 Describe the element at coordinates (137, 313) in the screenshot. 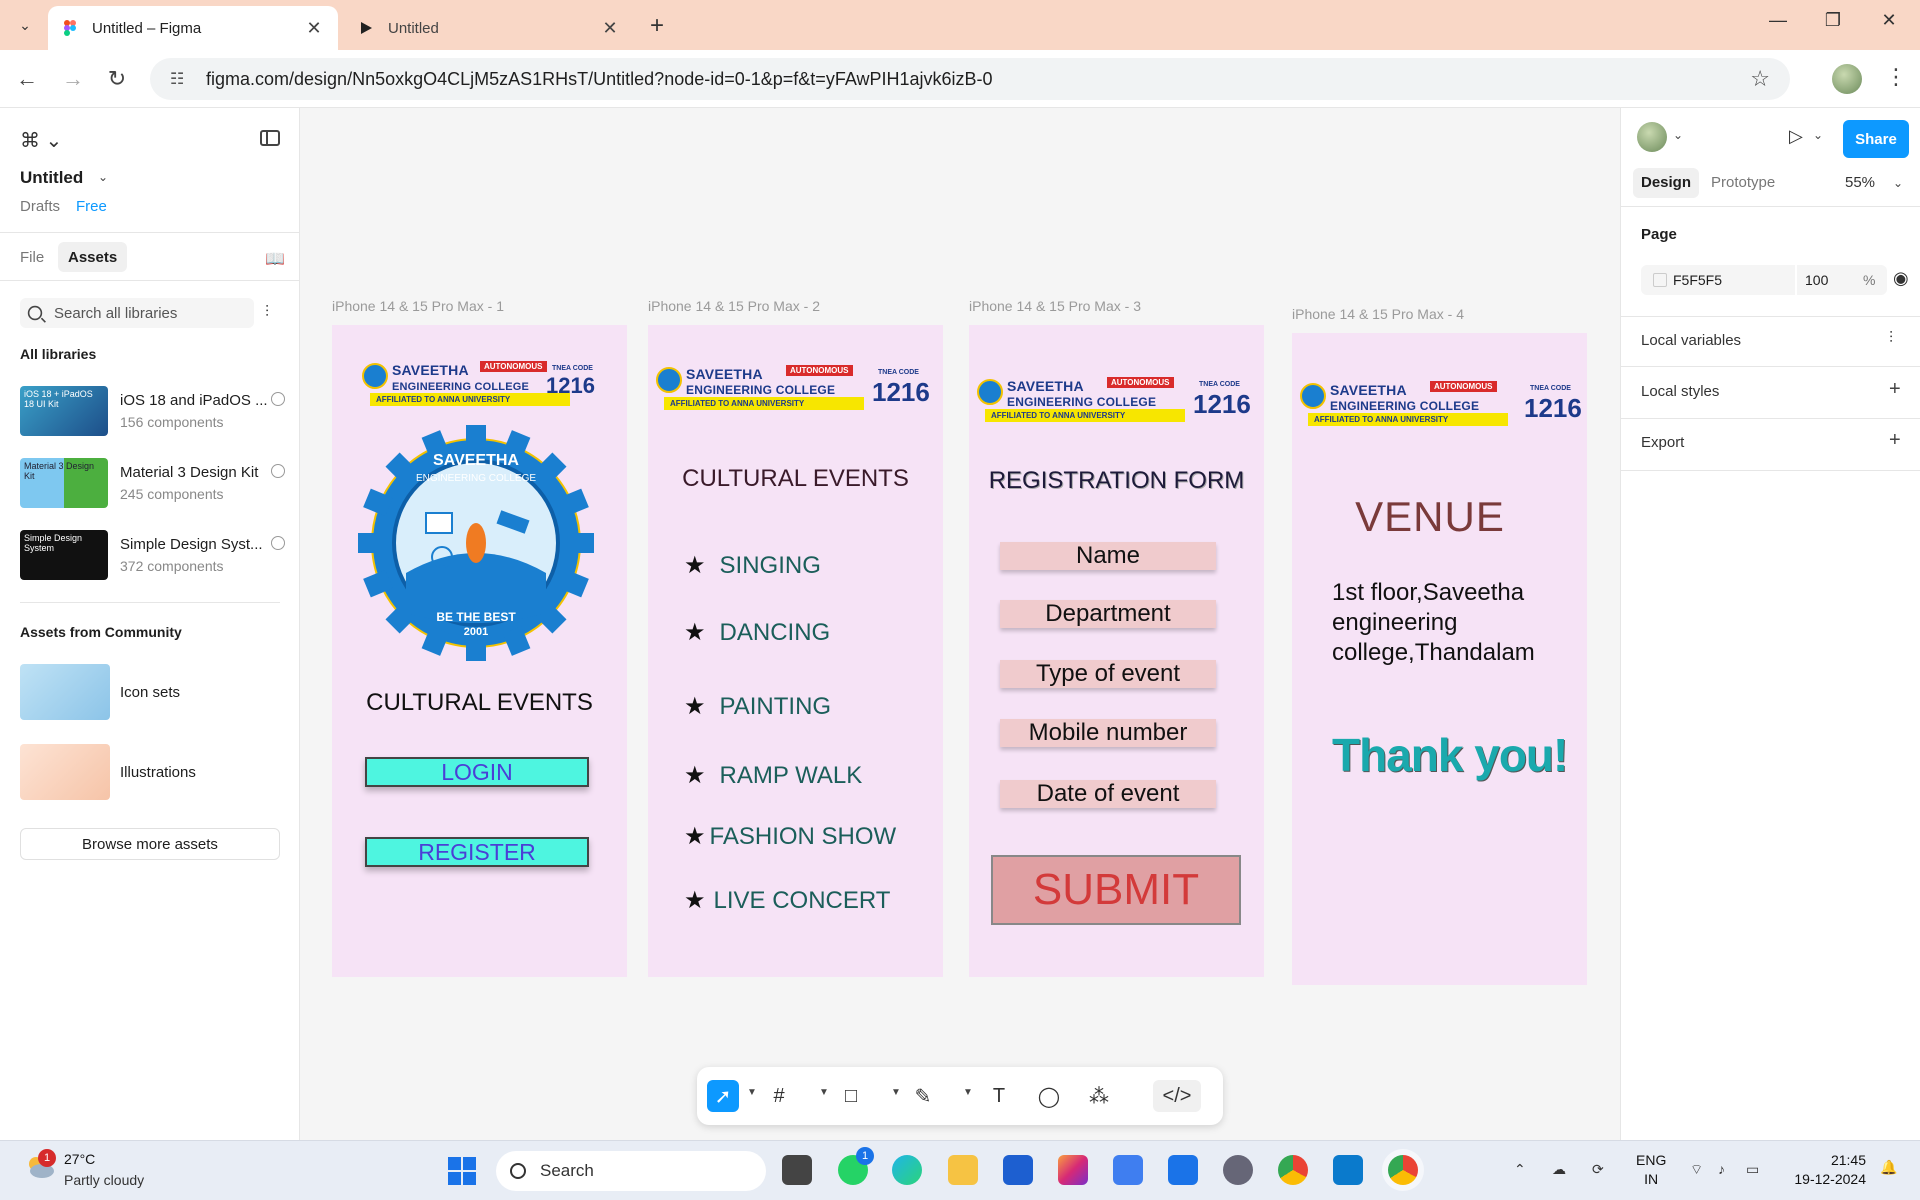

I see `library-search-input: Search all libraries` at that location.